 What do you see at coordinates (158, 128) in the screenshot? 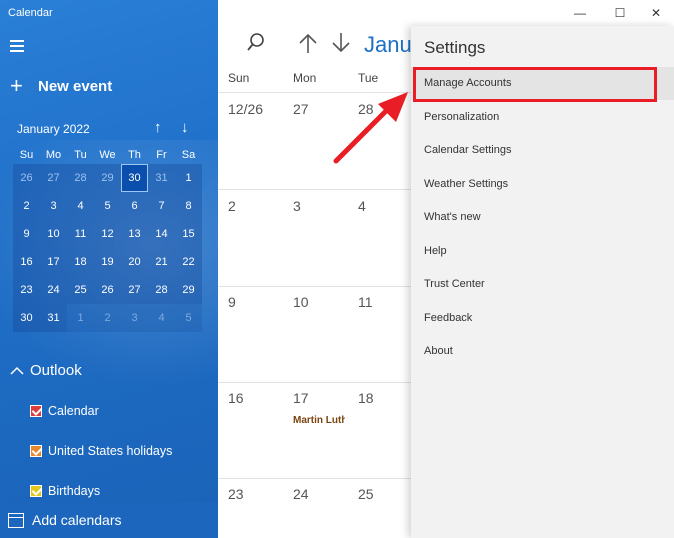
I see `arrow-up-icon: ↑` at bounding box center [158, 128].